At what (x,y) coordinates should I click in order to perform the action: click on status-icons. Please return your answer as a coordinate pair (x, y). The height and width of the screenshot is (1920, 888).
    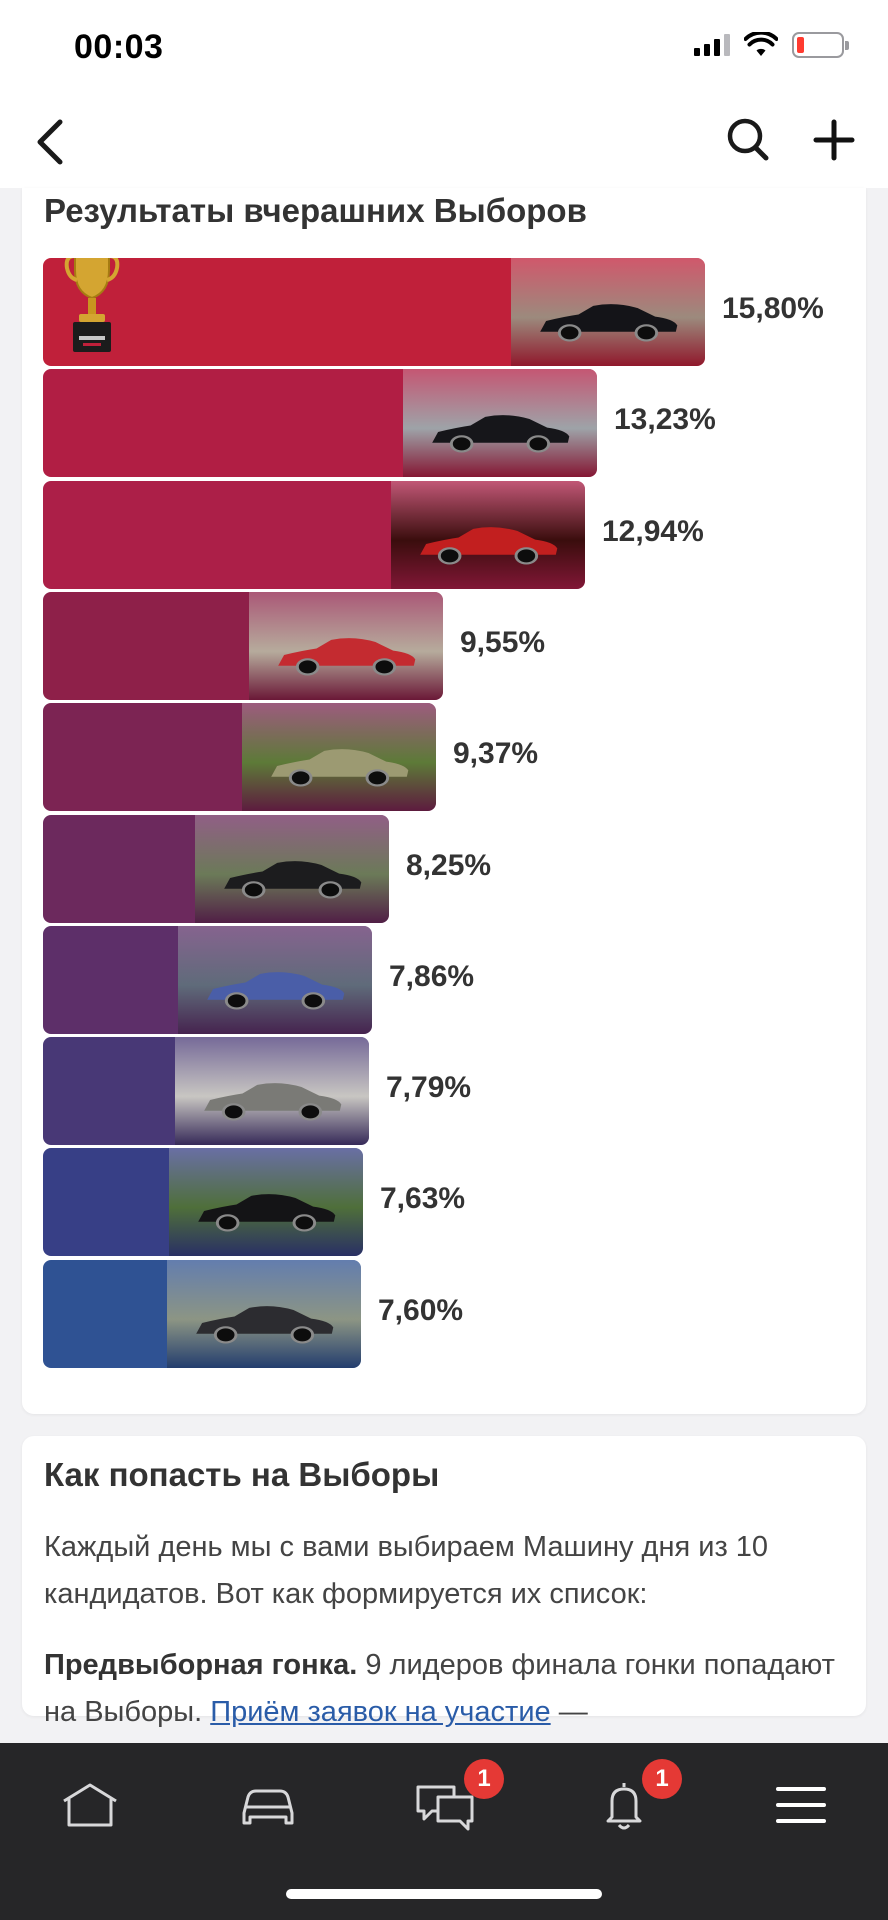
    Looking at the image, I should click on (771, 45).